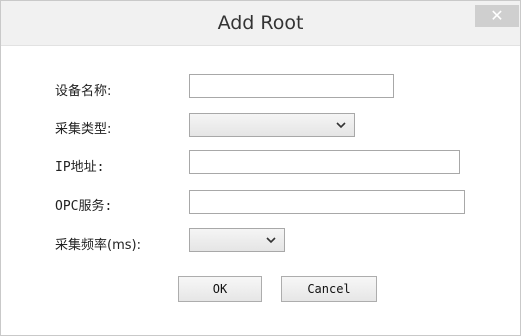  What do you see at coordinates (327, 202) in the screenshot?
I see `opc-service-input` at bounding box center [327, 202].